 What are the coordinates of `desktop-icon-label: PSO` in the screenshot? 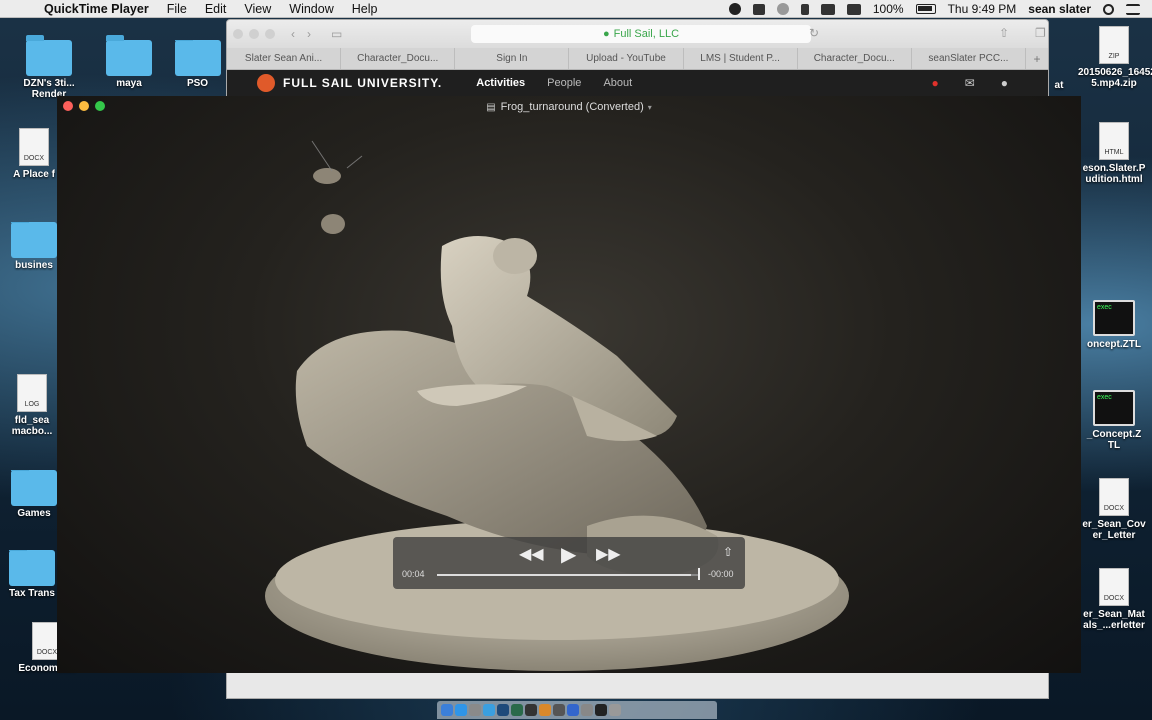 It's located at (197, 83).